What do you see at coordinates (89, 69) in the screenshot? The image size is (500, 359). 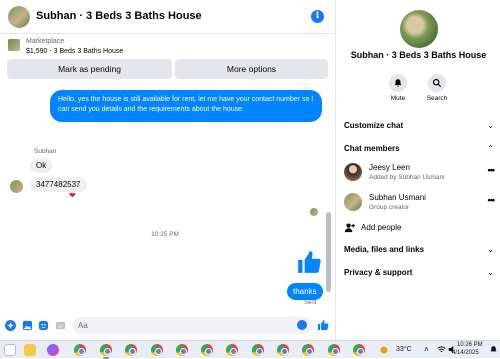 I see `mark-as-pending-button: Mark as pending` at bounding box center [89, 69].